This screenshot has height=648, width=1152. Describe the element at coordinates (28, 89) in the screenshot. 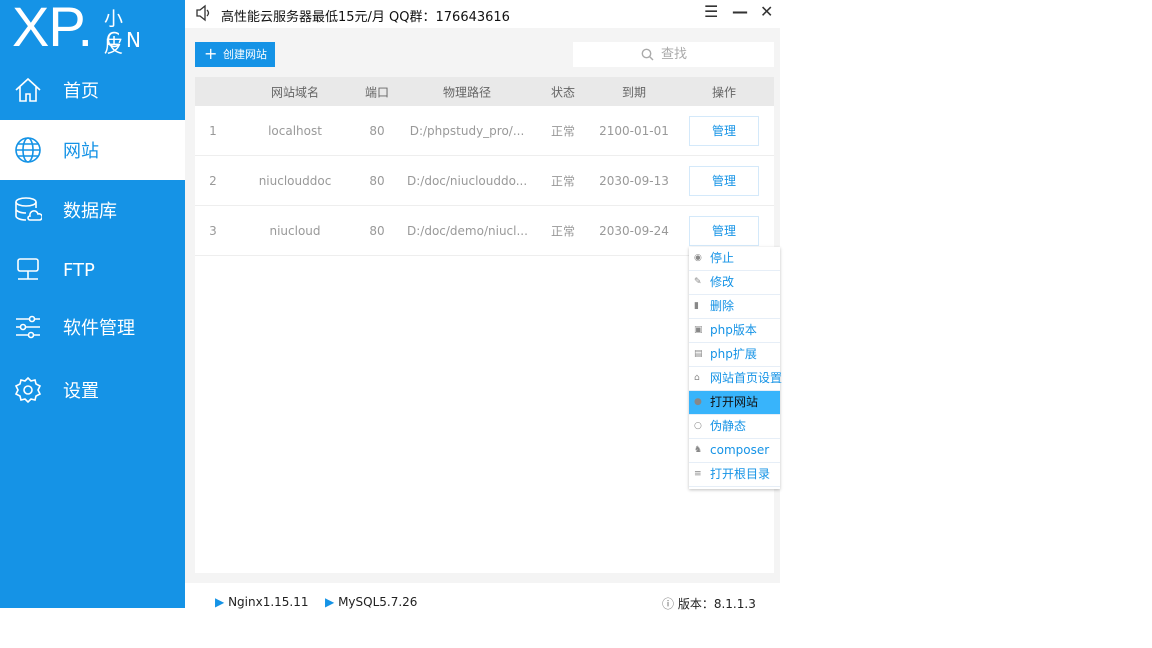

I see `home-icon` at that location.